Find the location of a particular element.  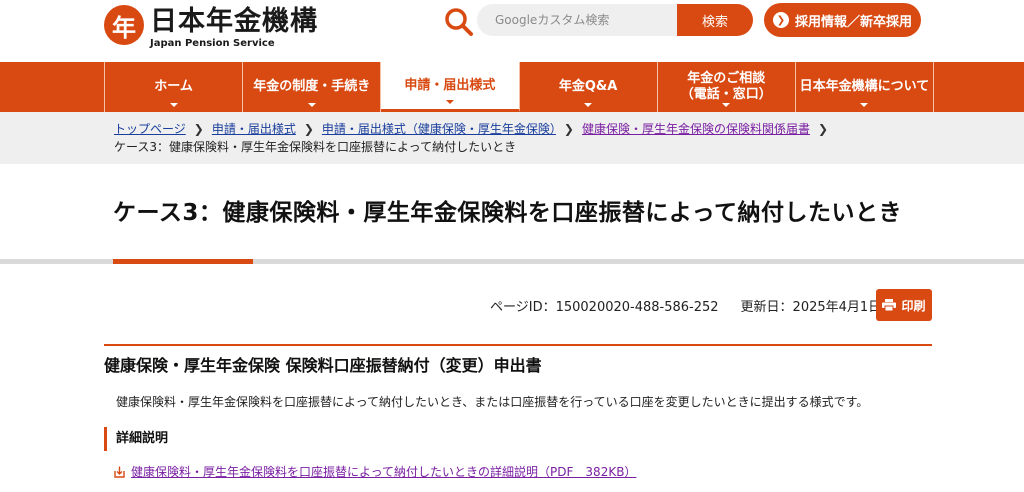

breadcrumb-link-forms-health: 申請・届出様式（健康保険・厚生年金保険） is located at coordinates (439, 129).